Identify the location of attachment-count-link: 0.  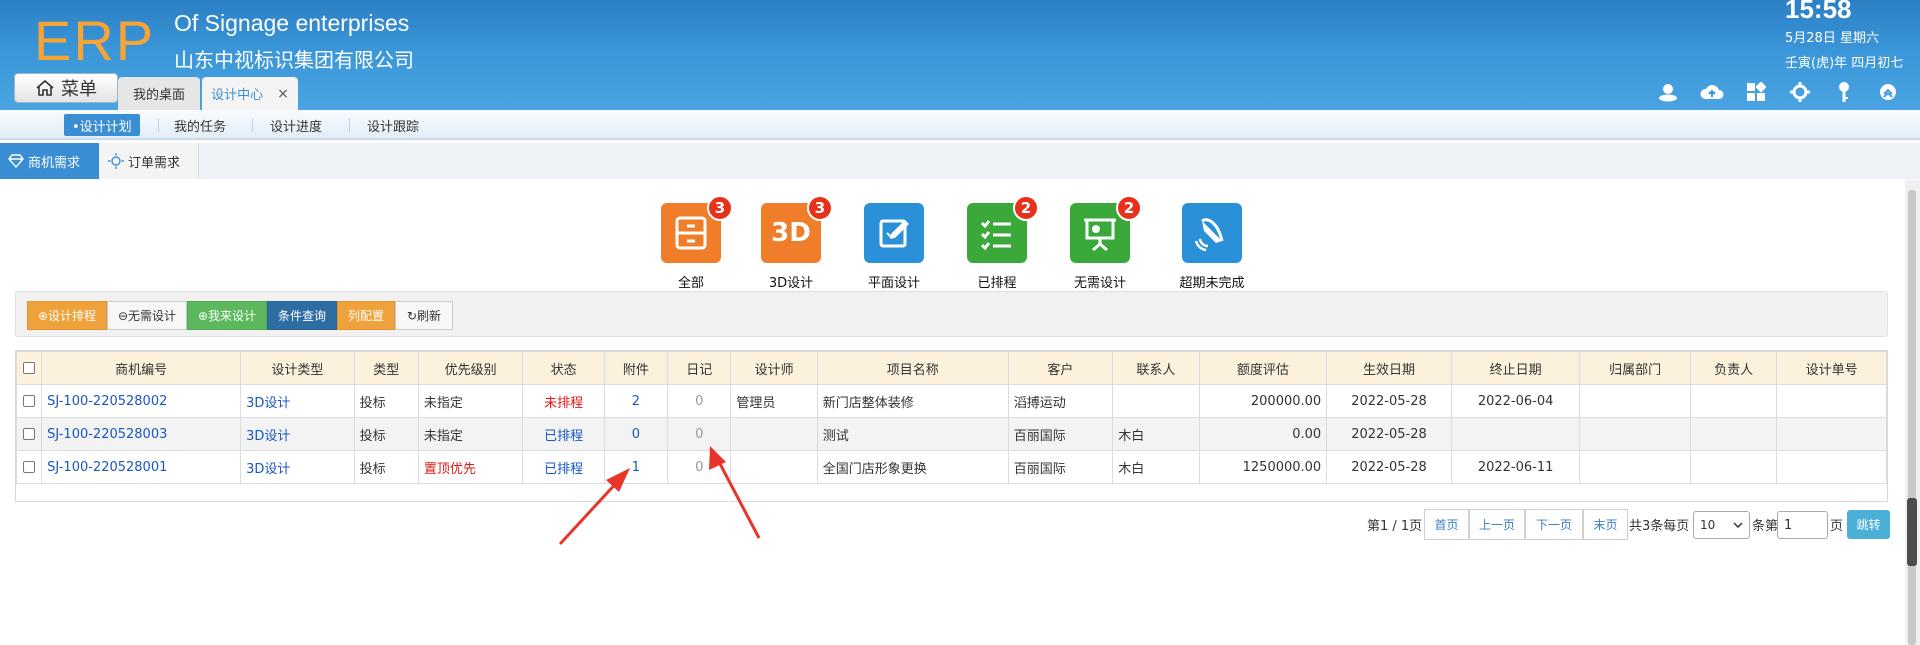
(636, 434).